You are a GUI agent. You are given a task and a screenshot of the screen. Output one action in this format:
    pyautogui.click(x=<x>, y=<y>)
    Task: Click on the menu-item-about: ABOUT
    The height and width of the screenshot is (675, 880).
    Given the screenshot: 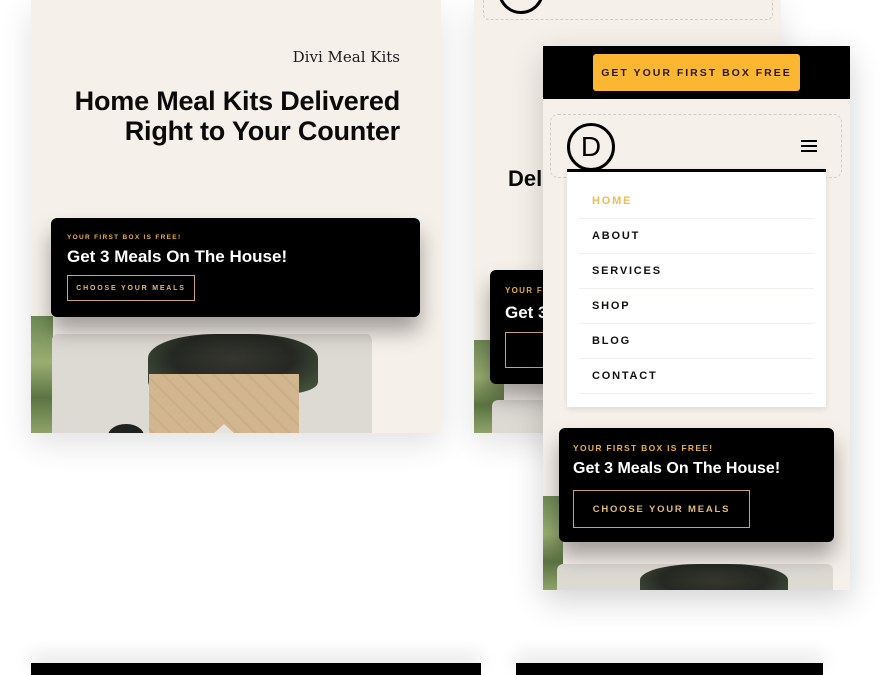 What is the action you would take?
    pyautogui.click(x=696, y=236)
    